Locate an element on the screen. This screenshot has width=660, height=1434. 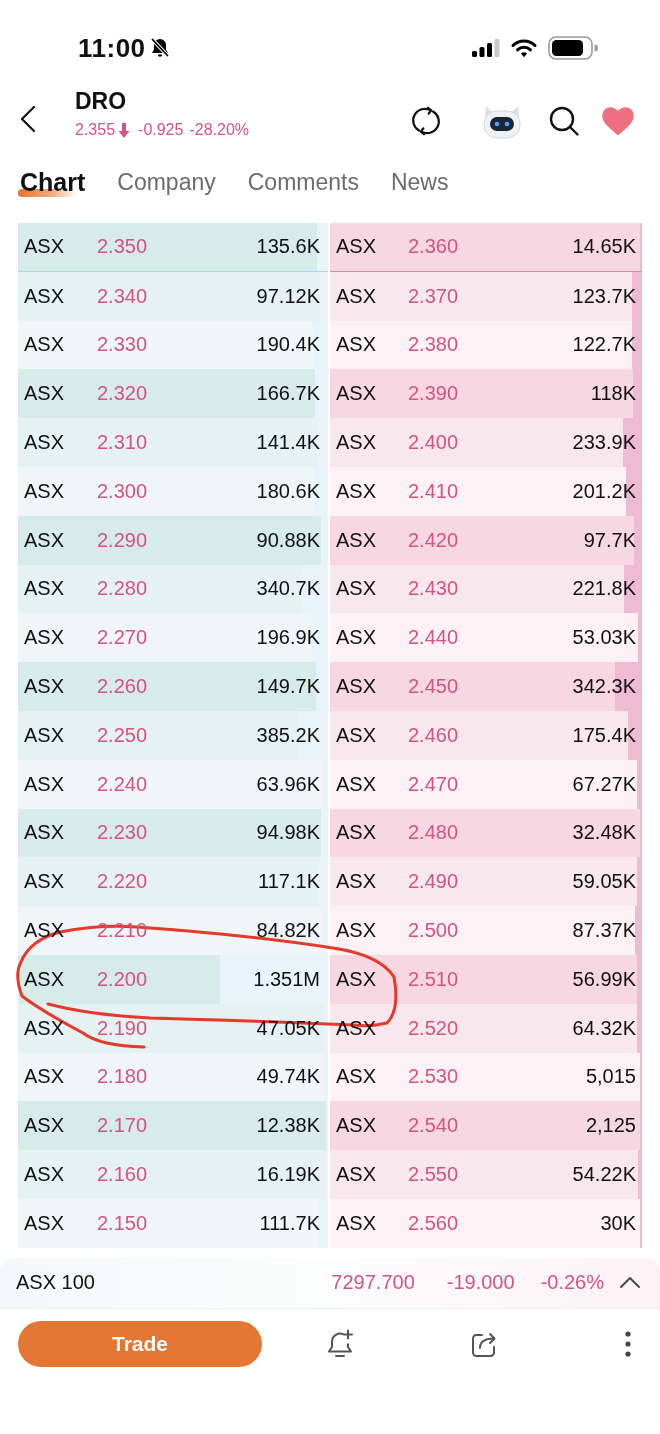
bid-volume: 1.351M is located at coordinates (287, 979).